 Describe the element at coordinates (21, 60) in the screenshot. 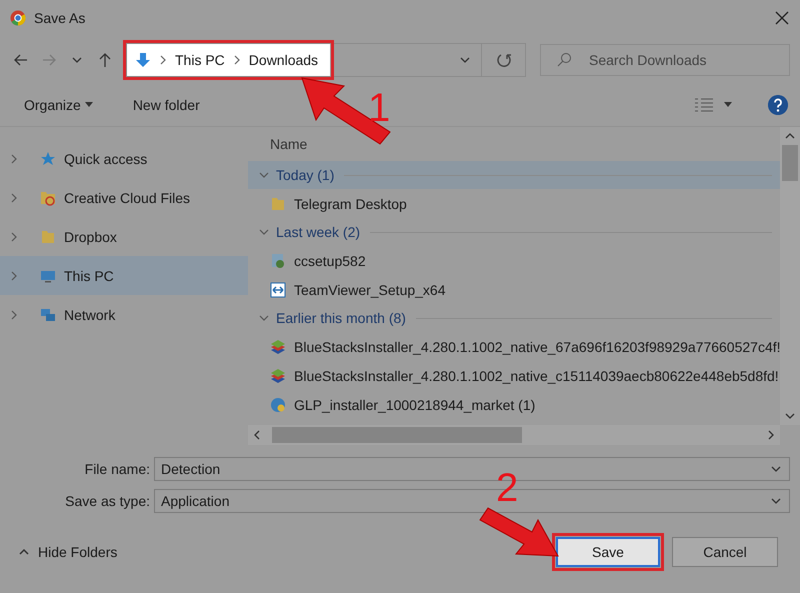

I see `back-arrow-icon` at that location.